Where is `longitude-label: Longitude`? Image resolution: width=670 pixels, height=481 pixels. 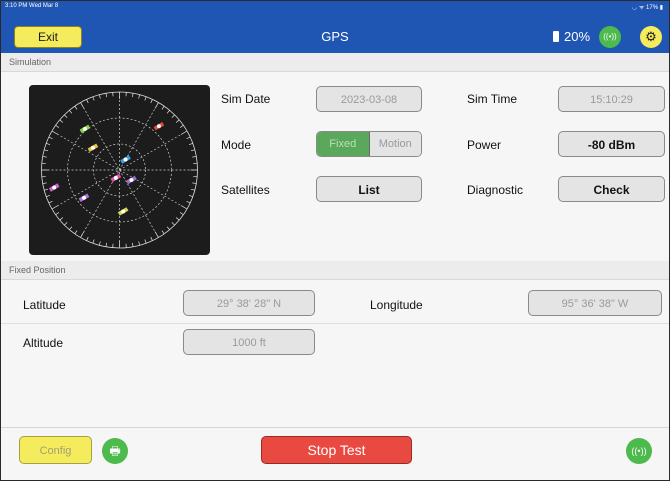 longitude-label: Longitude is located at coordinates (396, 305).